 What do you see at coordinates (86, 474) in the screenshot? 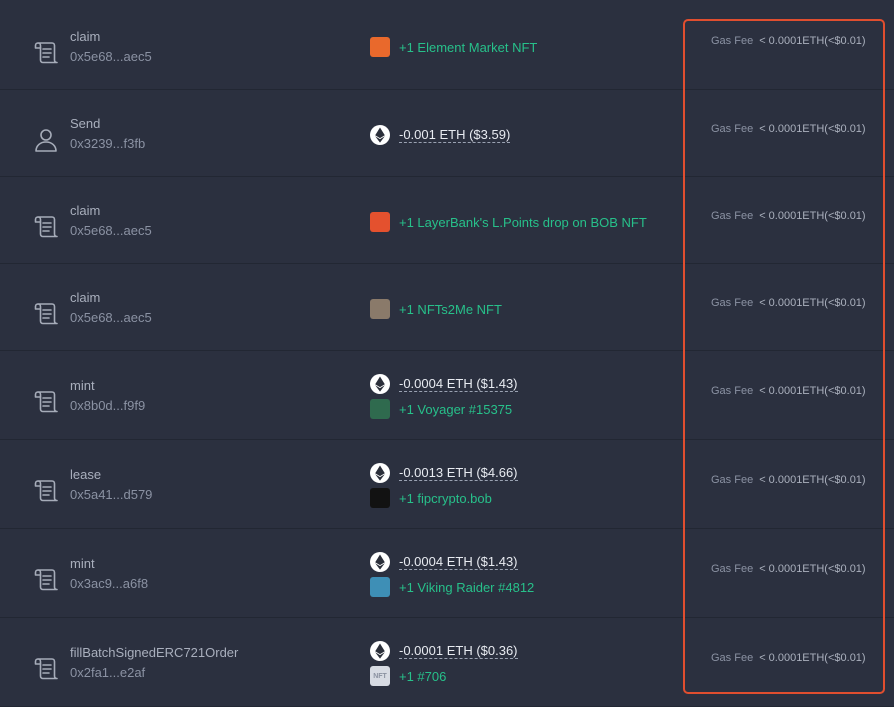
I see `method-name: lease` at bounding box center [86, 474].